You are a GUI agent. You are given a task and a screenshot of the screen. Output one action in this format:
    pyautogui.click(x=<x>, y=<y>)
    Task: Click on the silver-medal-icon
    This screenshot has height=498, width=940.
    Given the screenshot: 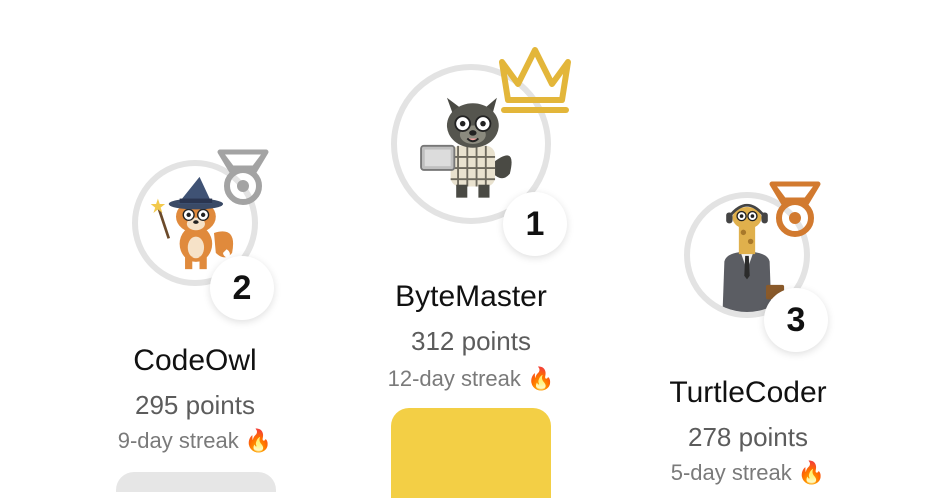 What is the action you would take?
    pyautogui.click(x=243, y=177)
    